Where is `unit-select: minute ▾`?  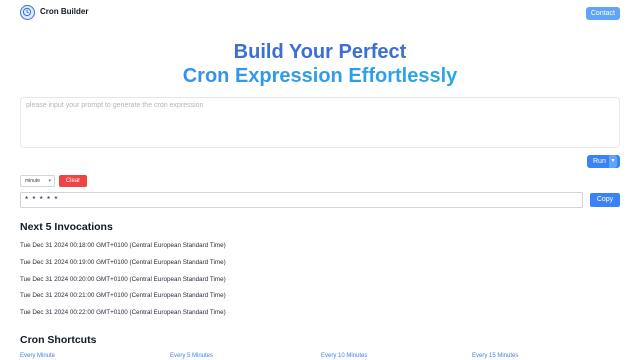
unit-select: minute ▾ is located at coordinates (37, 181).